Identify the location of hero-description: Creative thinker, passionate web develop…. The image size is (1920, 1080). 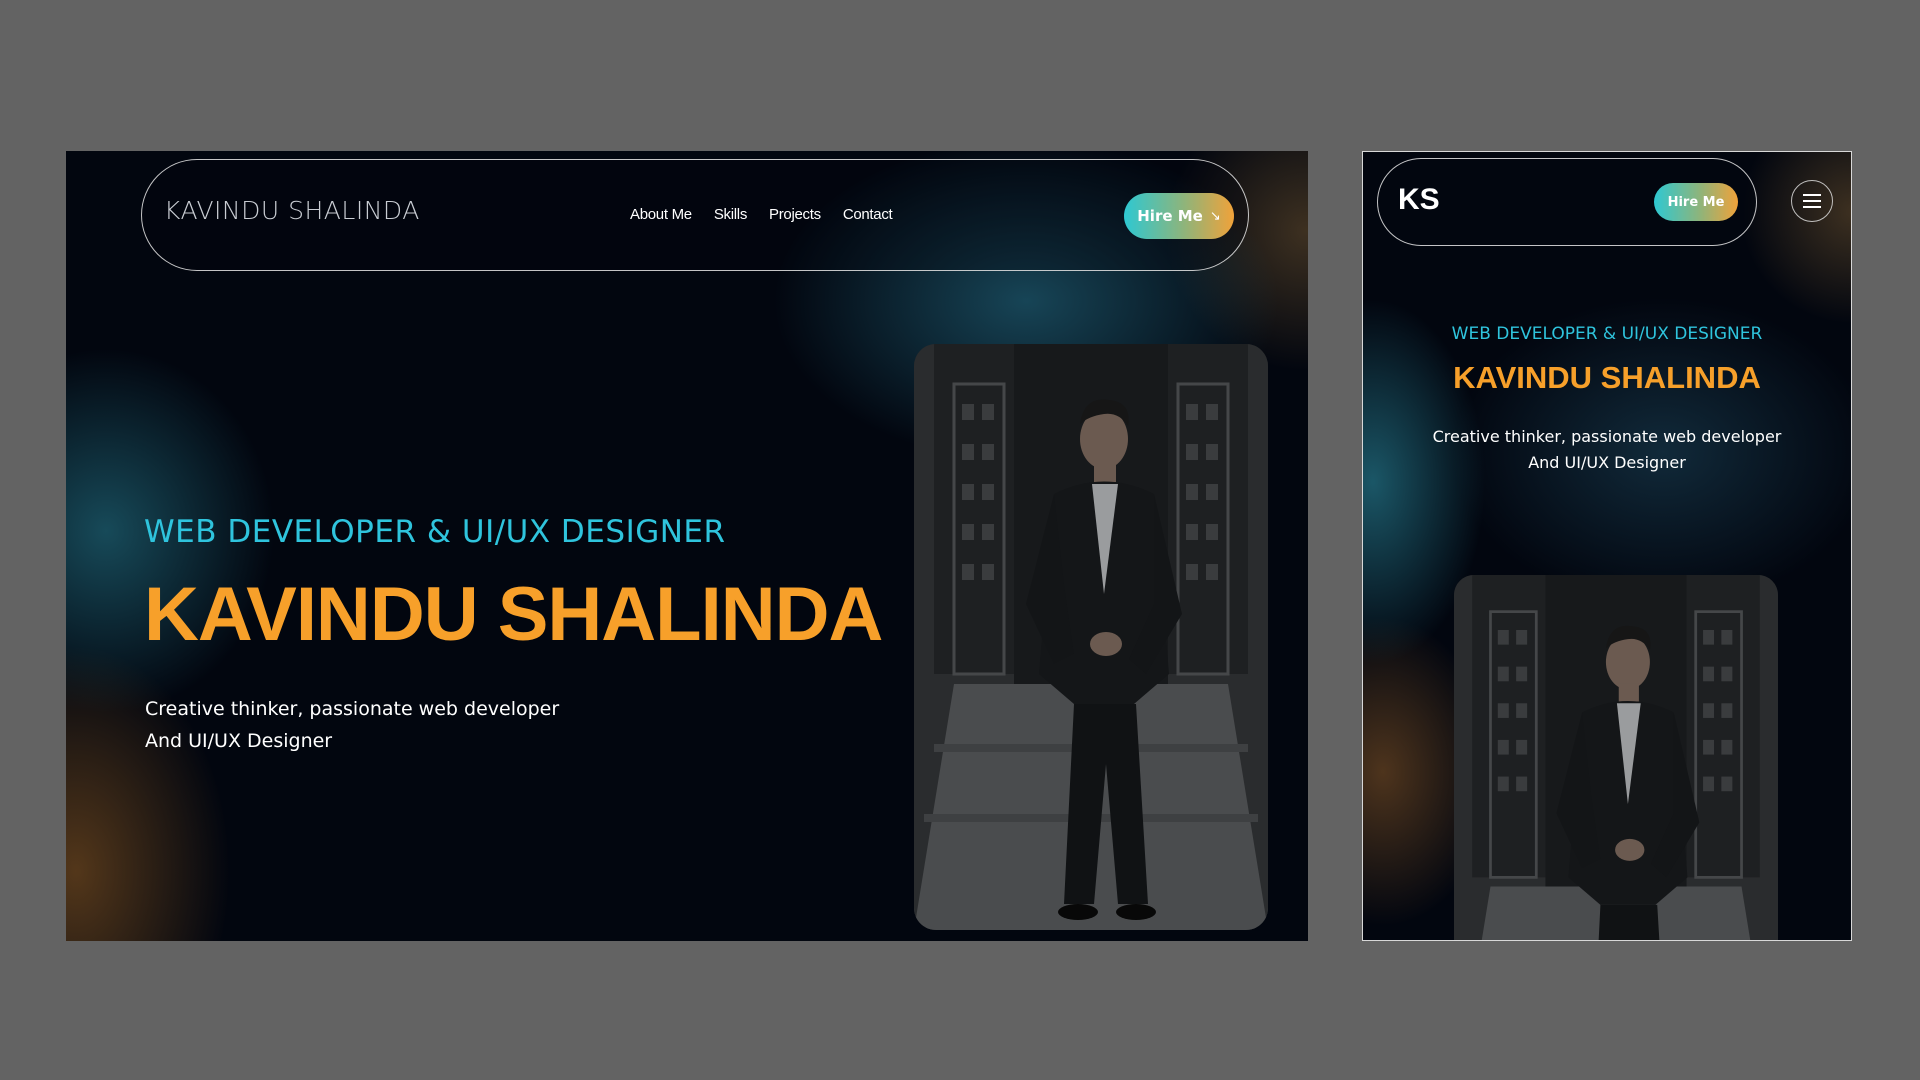
(355, 725).